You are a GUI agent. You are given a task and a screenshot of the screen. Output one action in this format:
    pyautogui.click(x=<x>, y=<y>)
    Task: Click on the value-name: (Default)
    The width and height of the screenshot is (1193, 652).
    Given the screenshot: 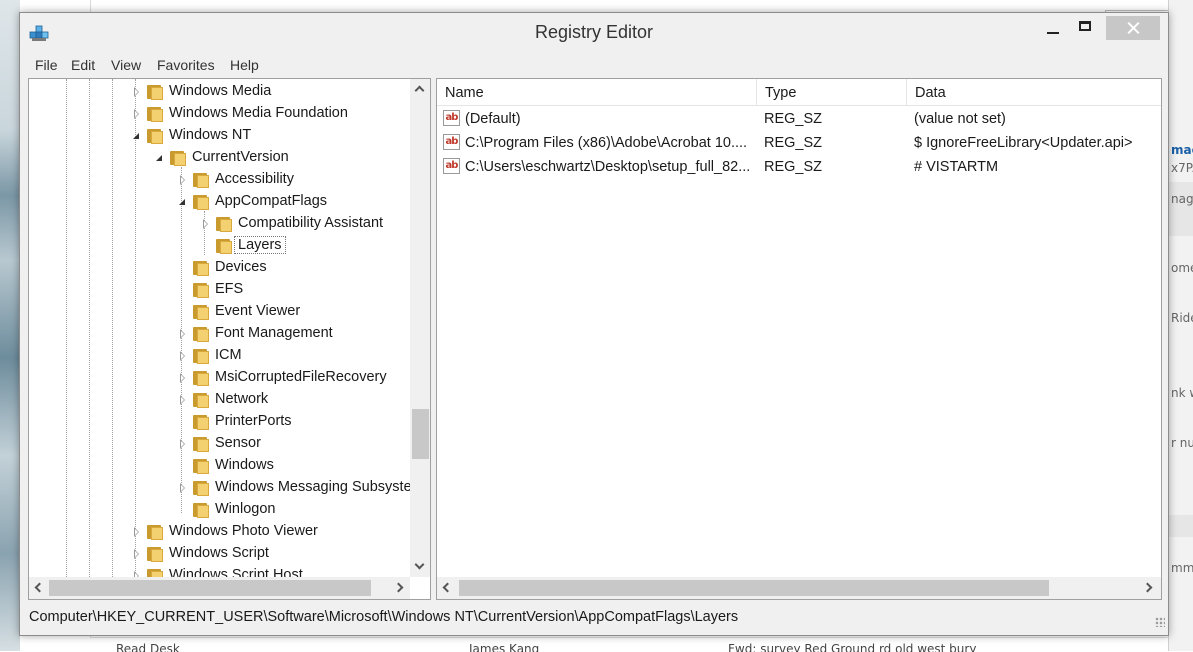 What is the action you would take?
    pyautogui.click(x=493, y=119)
    